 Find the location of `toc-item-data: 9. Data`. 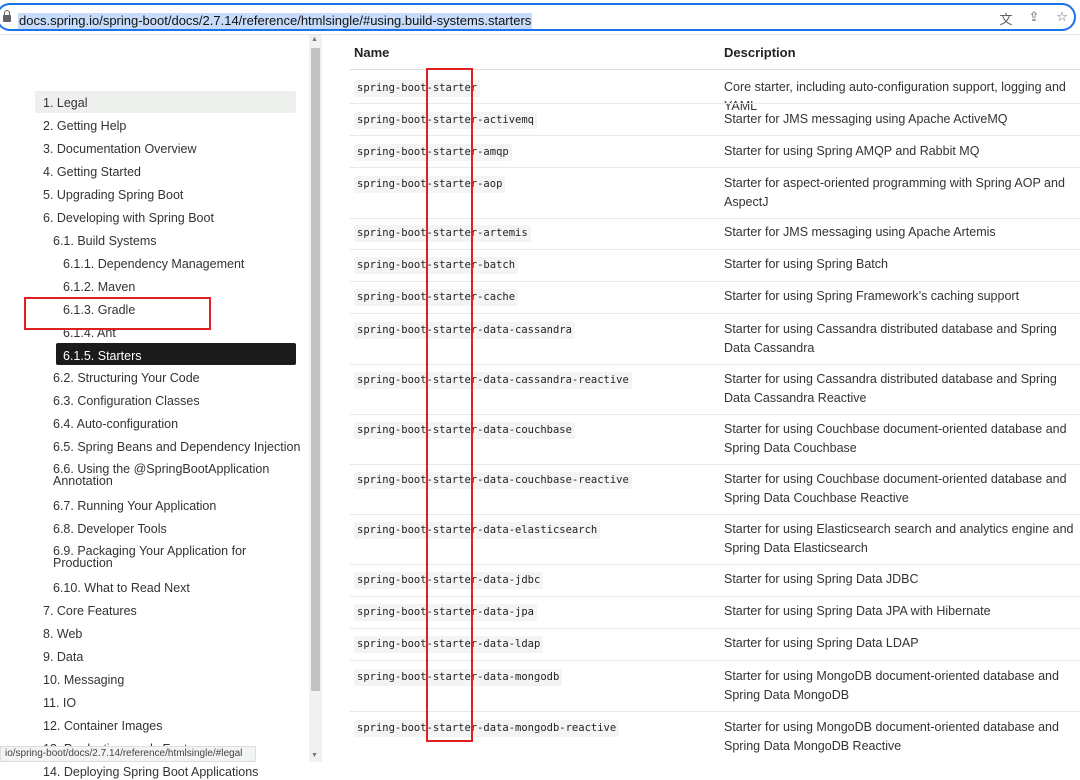

toc-item-data: 9. Data is located at coordinates (63, 657).